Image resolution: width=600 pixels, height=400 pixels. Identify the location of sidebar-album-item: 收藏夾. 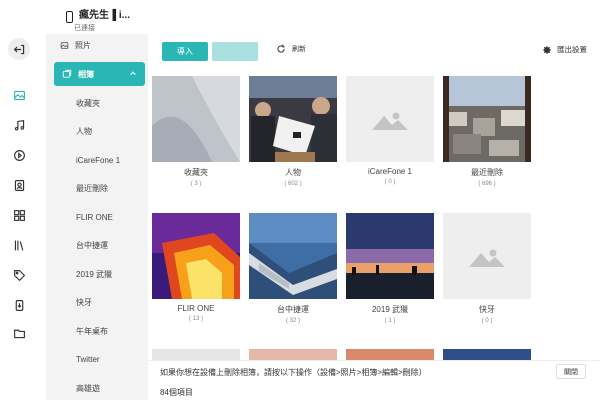
(97, 103).